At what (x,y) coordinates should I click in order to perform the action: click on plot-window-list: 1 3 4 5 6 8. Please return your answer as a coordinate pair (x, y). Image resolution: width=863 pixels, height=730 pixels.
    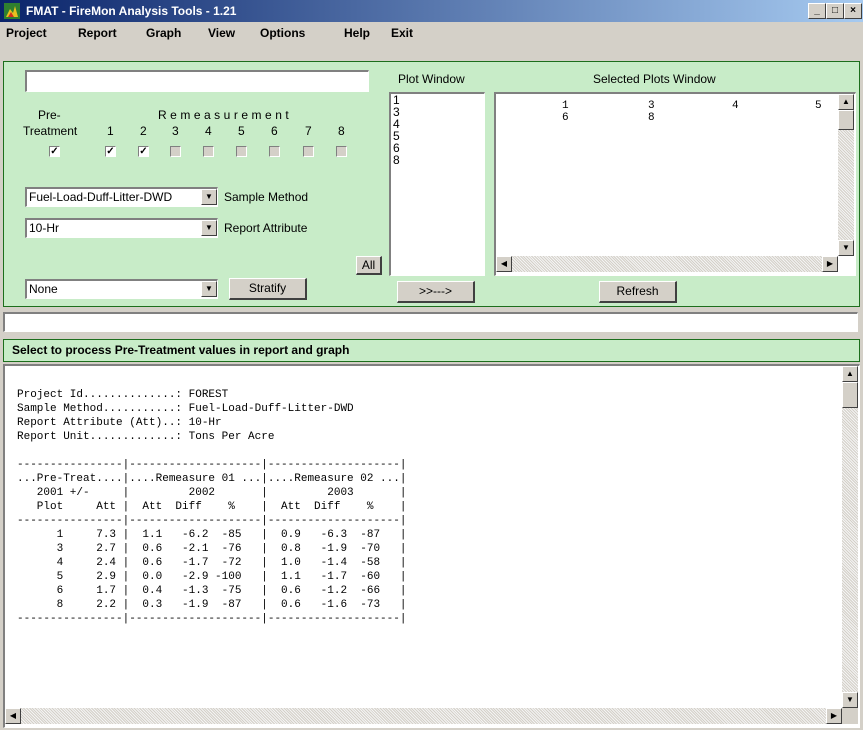
    Looking at the image, I should click on (437, 184).